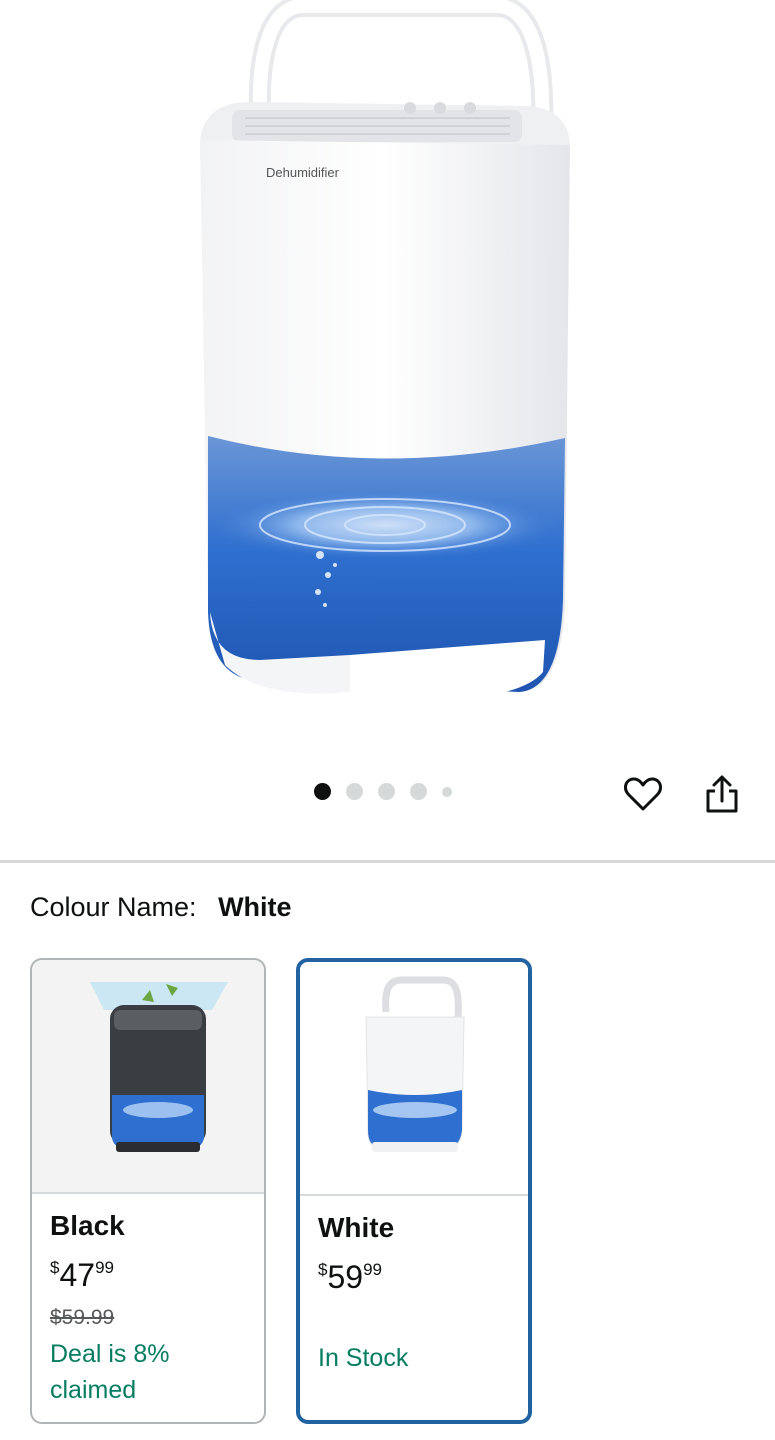 This screenshot has height=1440, width=775. Describe the element at coordinates (87, 1225) in the screenshot. I see `variant-name: Black` at that location.